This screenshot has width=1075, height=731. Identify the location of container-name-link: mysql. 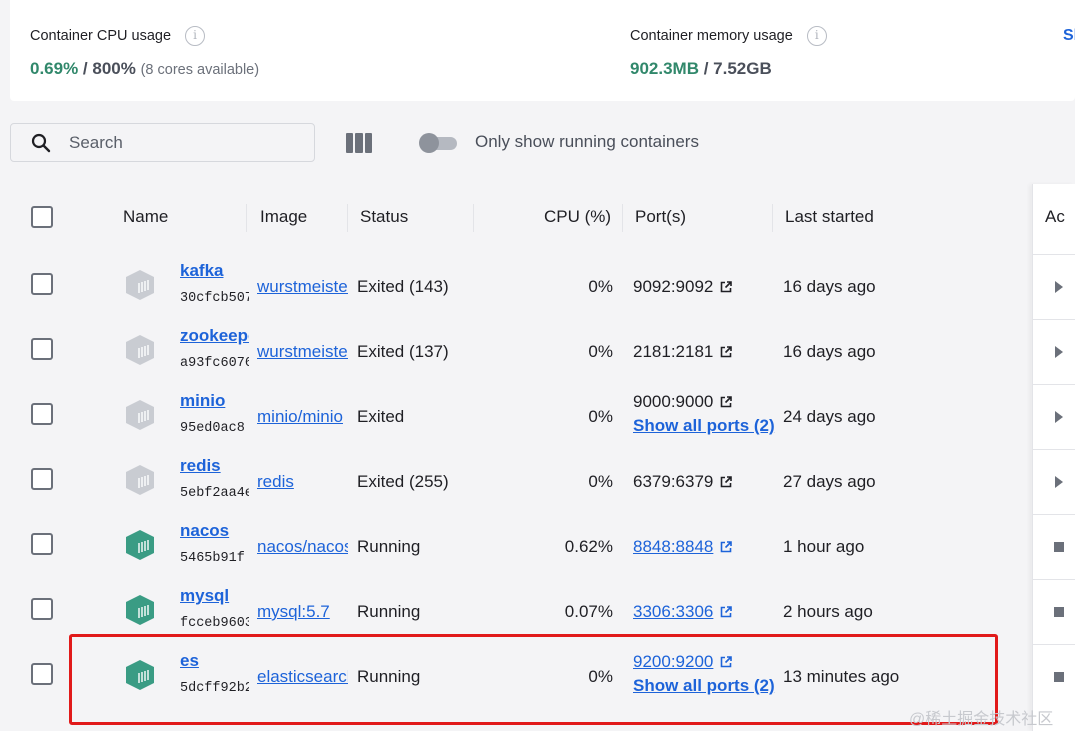
(214, 596).